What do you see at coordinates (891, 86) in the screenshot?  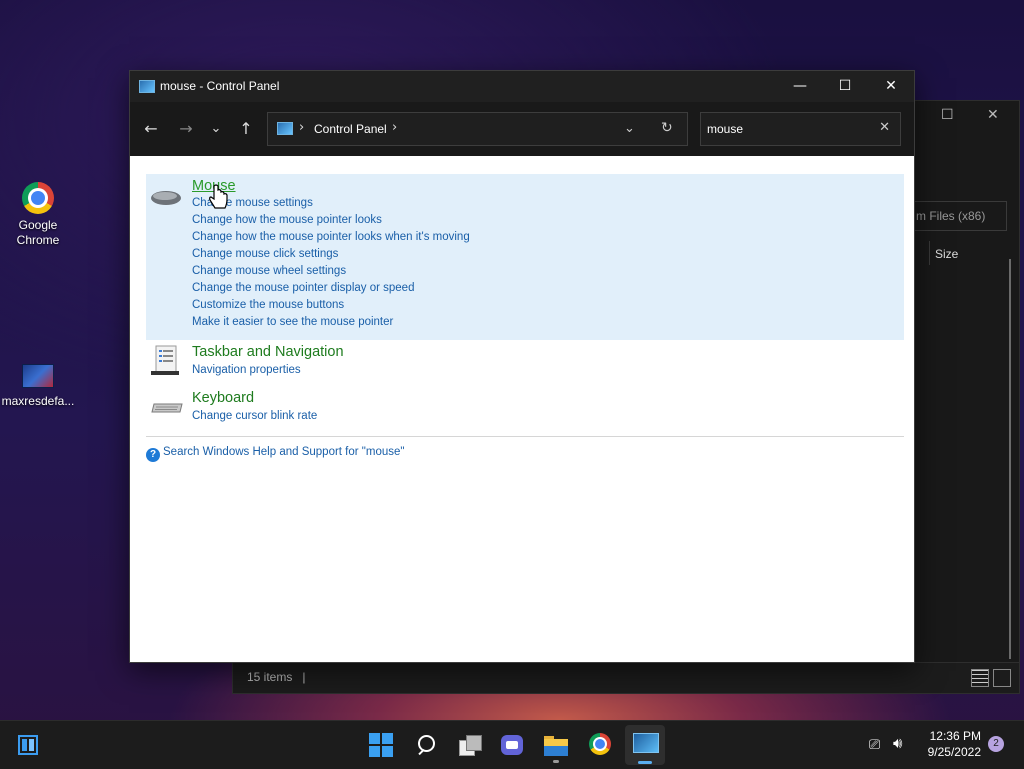 I see `close-button: ✕` at bounding box center [891, 86].